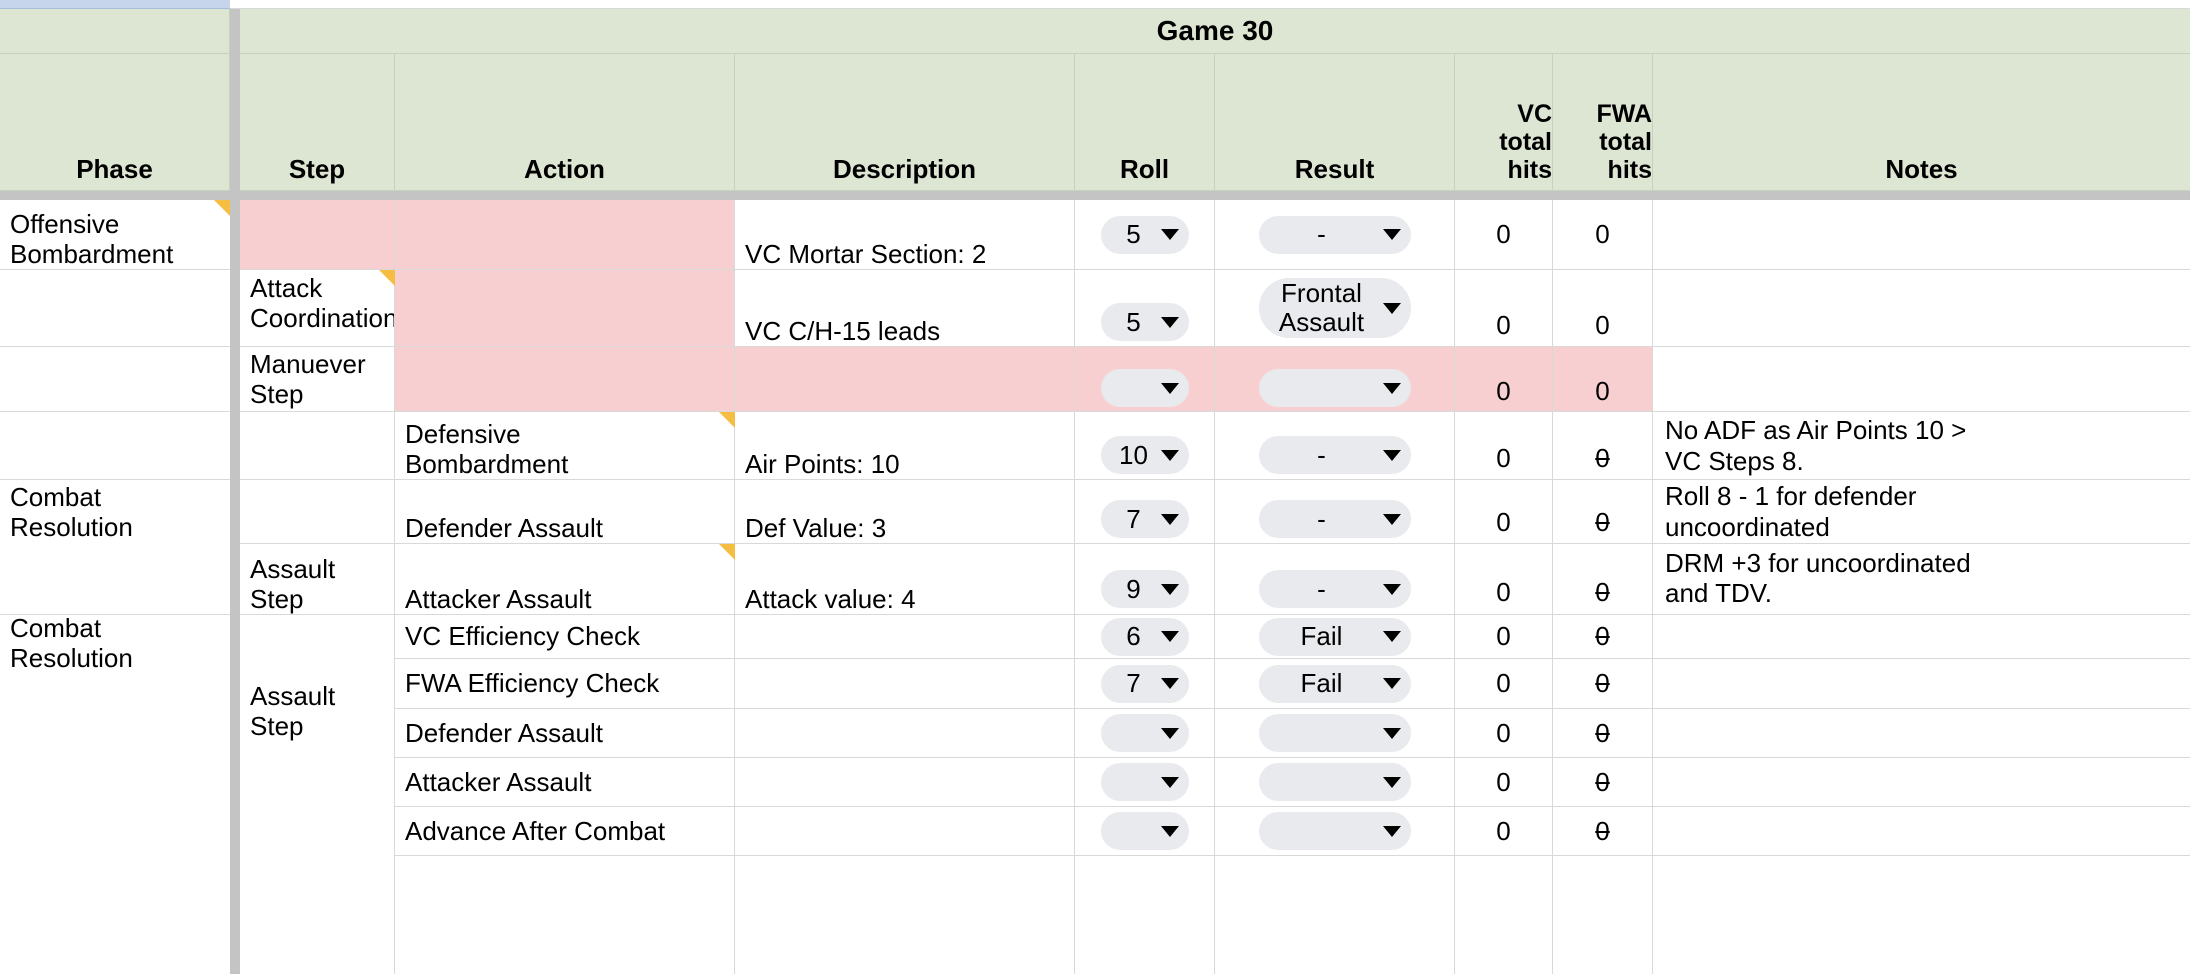 This screenshot has height=974, width=2190. What do you see at coordinates (1145, 235) in the screenshot?
I see `cell-roll: 5` at bounding box center [1145, 235].